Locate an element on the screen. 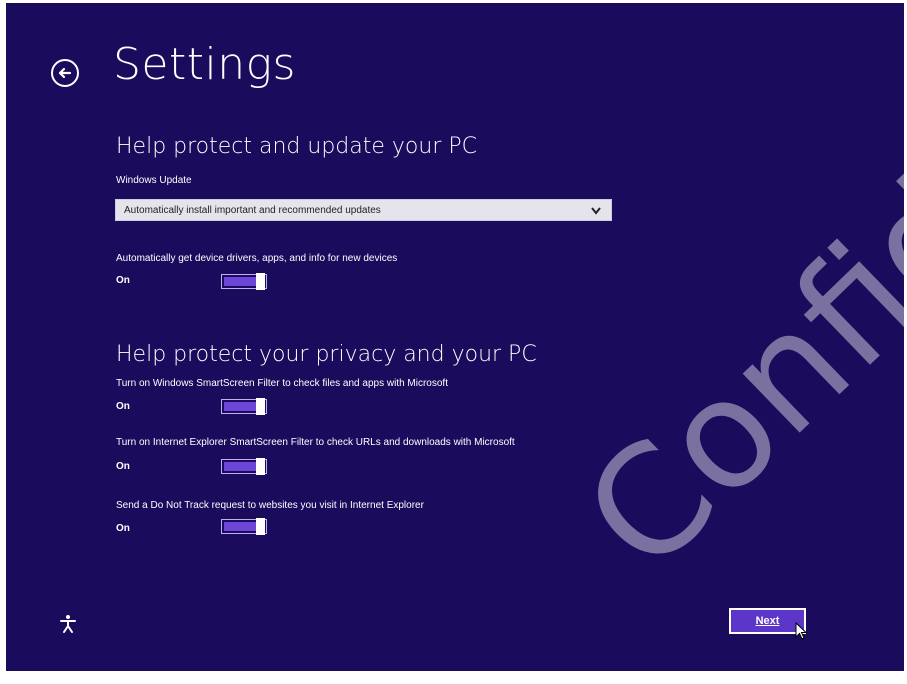 The image size is (907, 684). windows-update-label: Windows Update is located at coordinates (154, 180).